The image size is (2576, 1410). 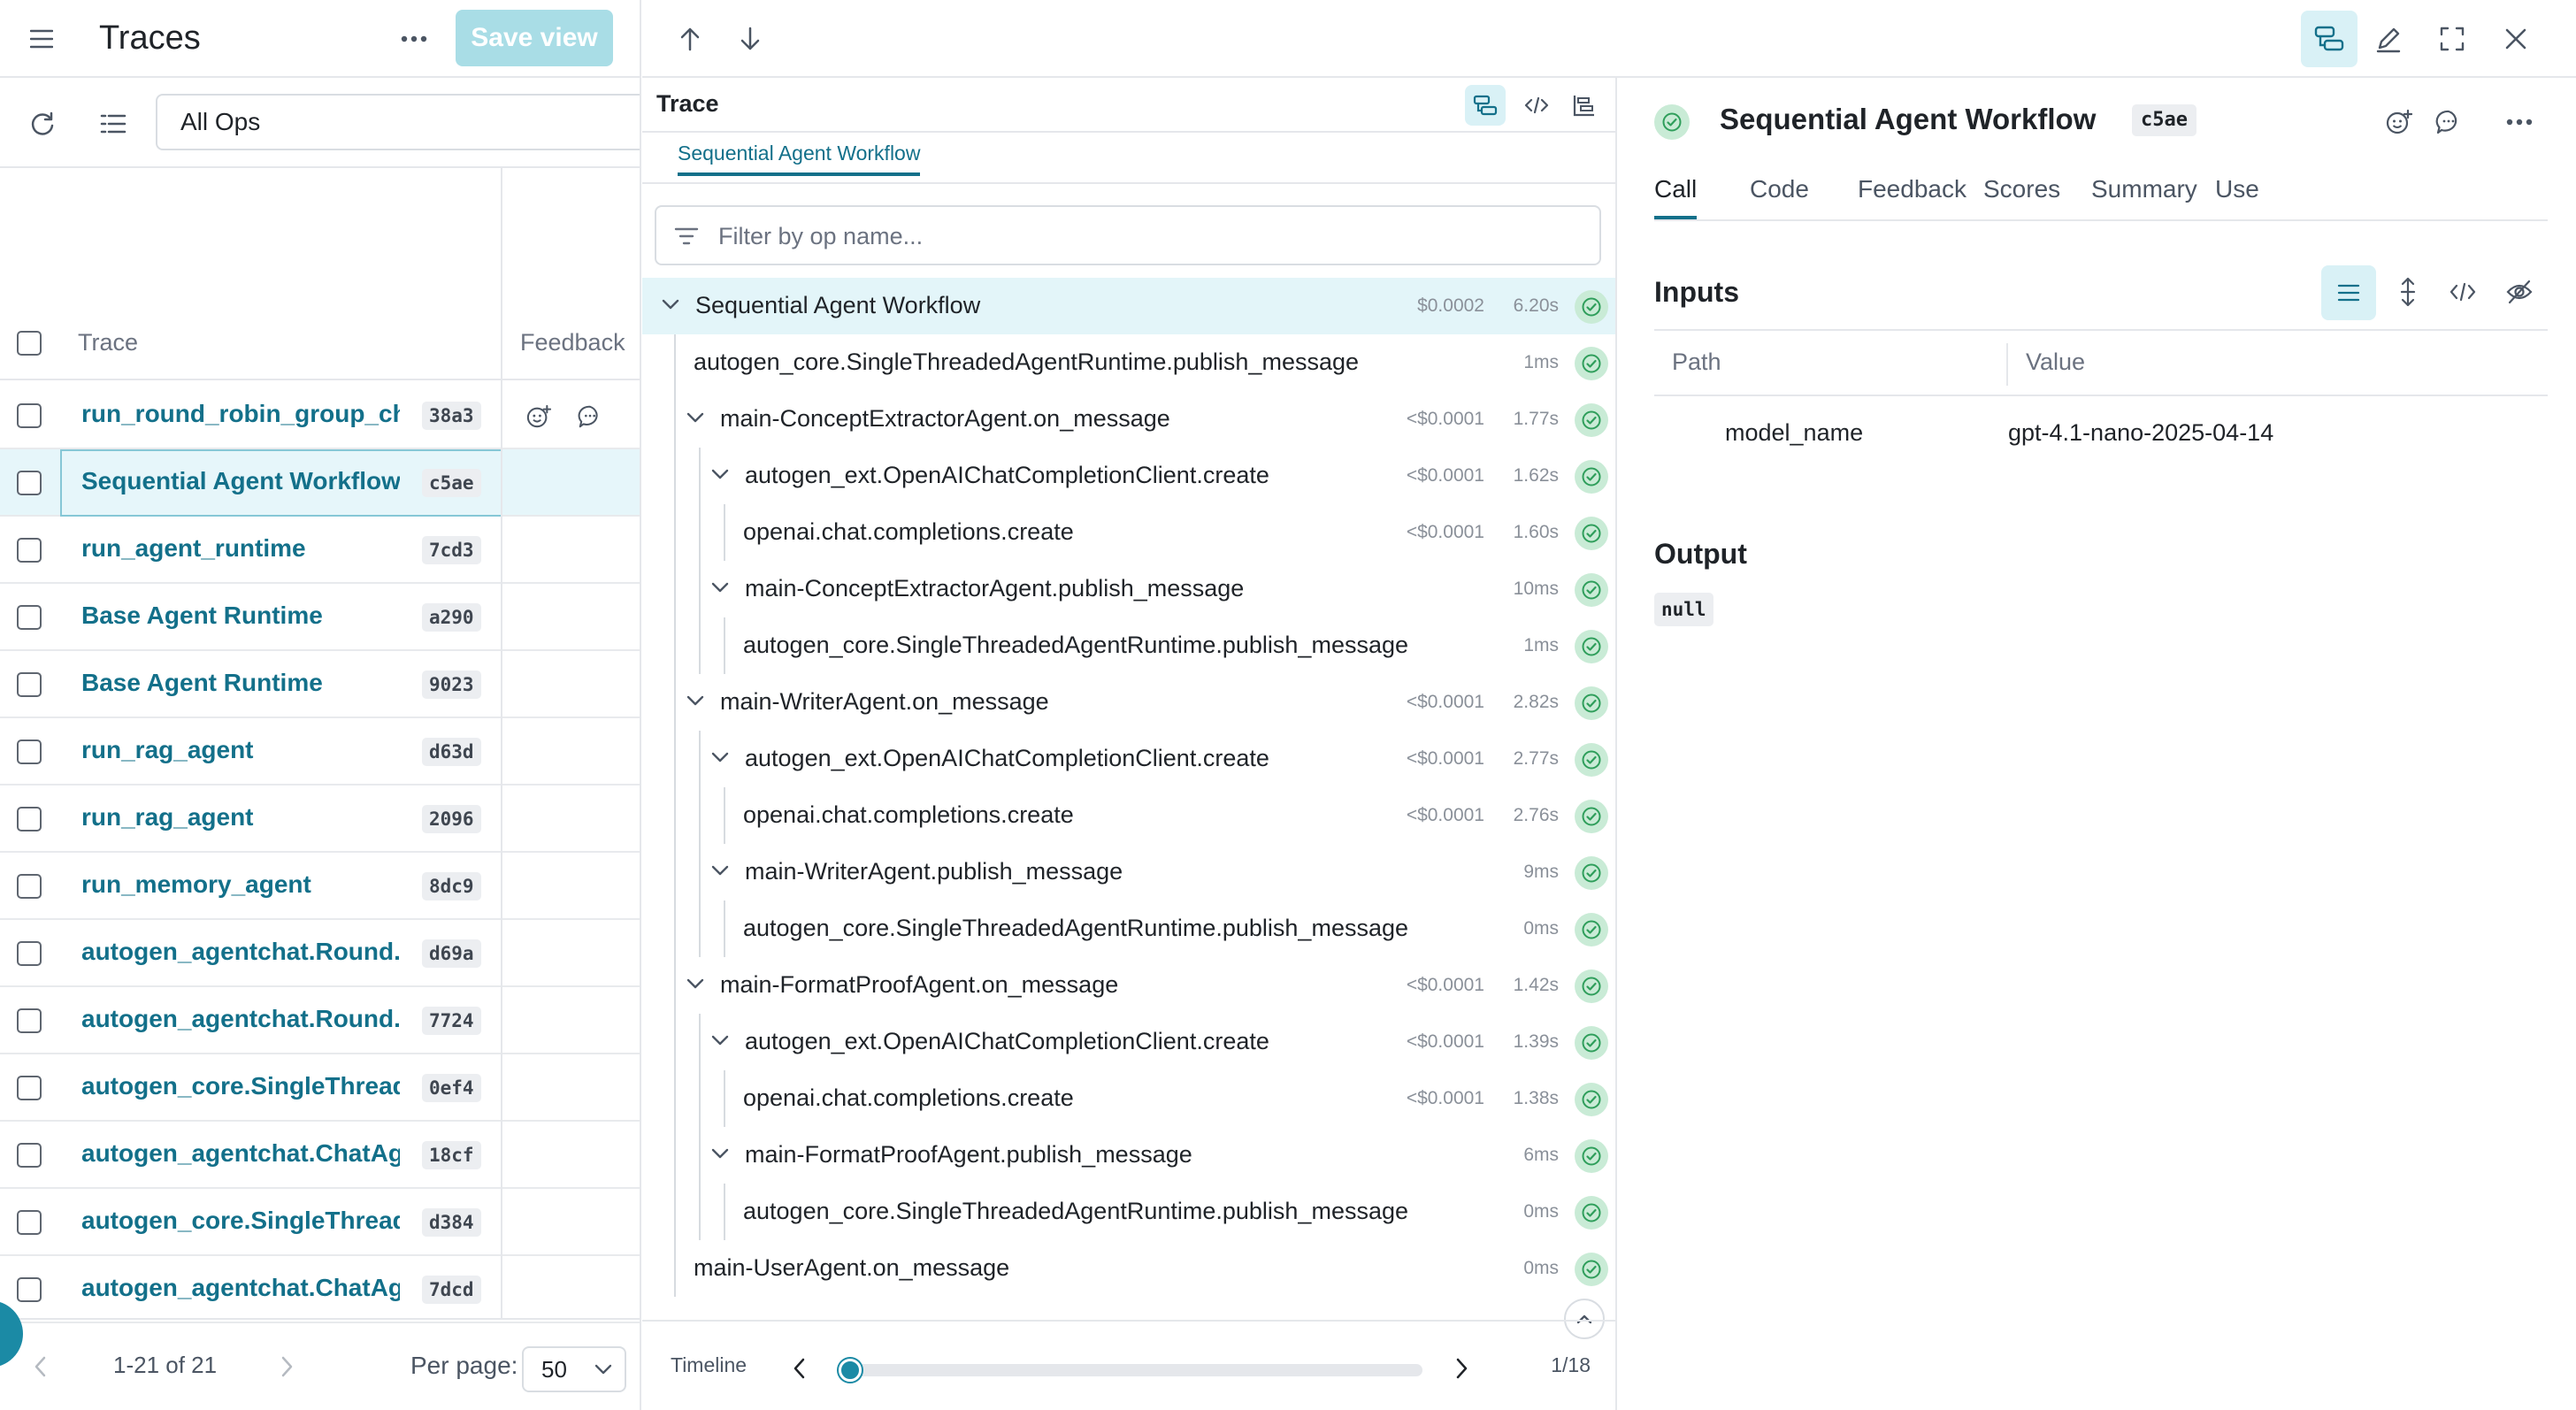 I want to click on menu-icon, so click(x=41, y=39).